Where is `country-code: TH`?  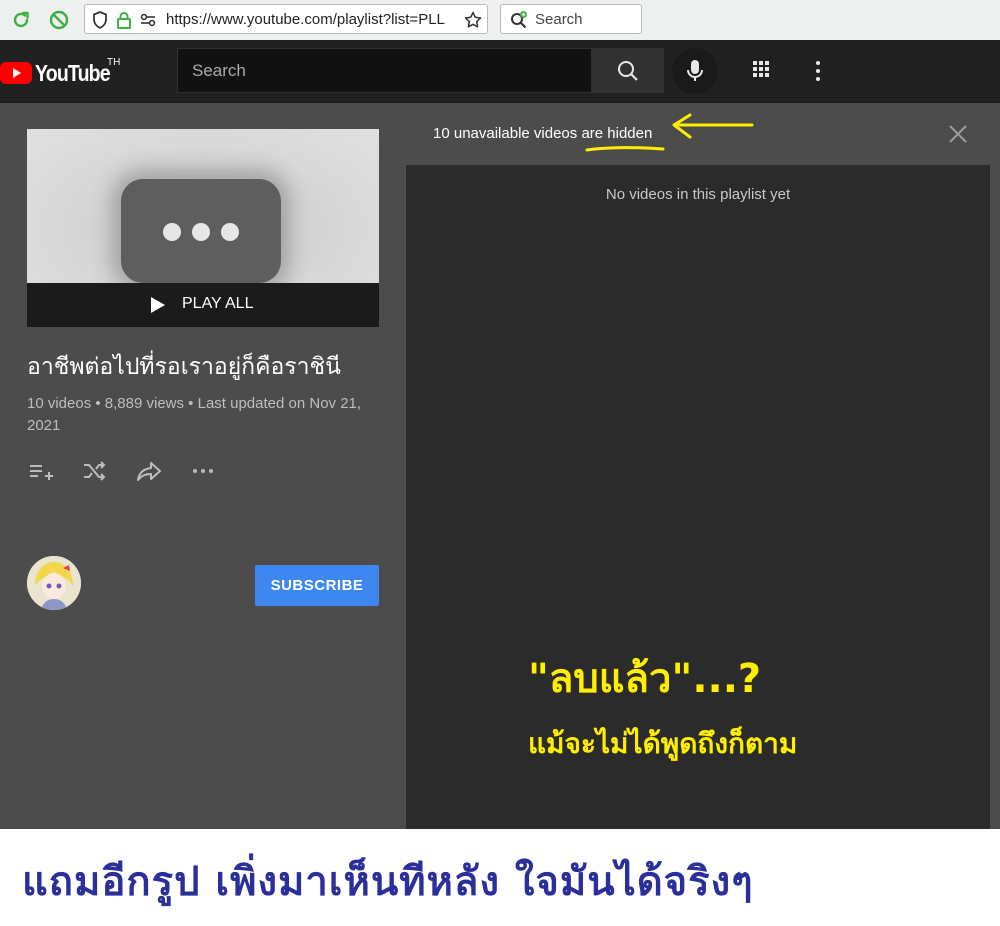 country-code: TH is located at coordinates (114, 62).